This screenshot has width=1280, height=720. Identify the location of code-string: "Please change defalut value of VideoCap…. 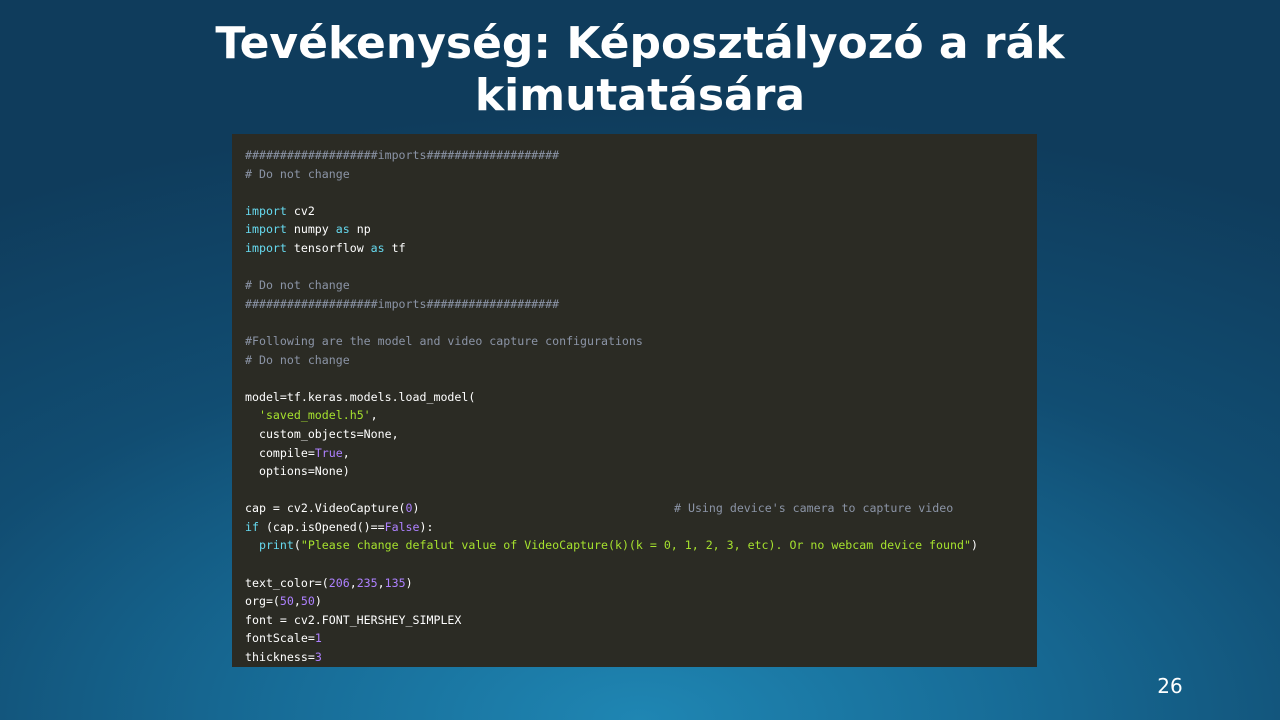
(635, 545).